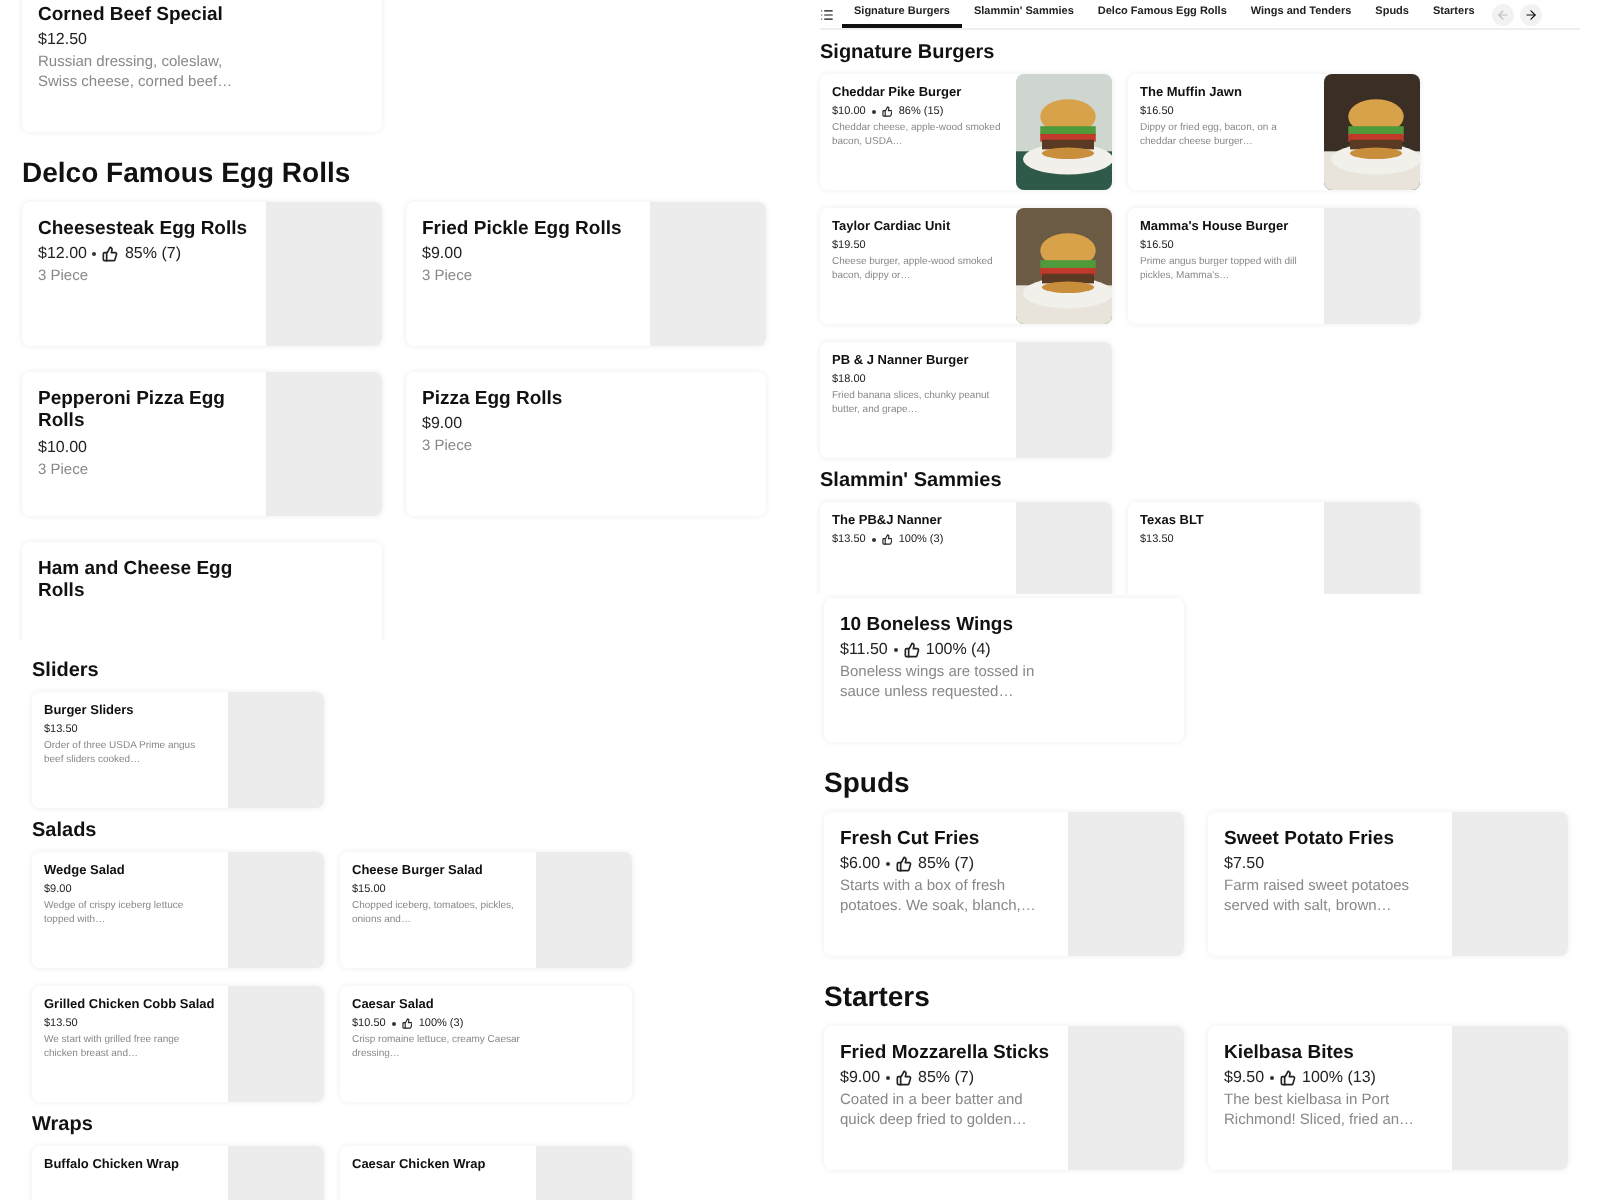  Describe the element at coordinates (1244, 1077) in the screenshot. I see `item-price: $9.50` at that location.